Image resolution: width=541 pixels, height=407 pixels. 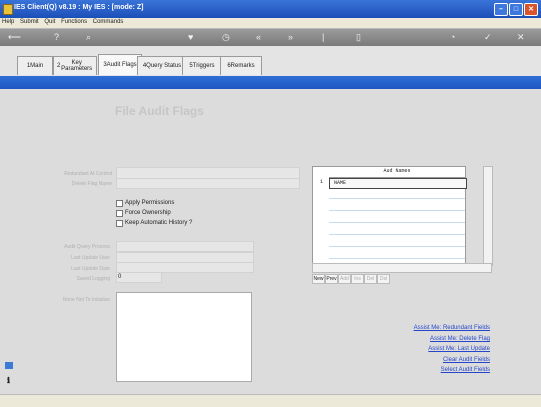 I want to click on delete-flag-label: Delete Flag Name, so click(x=91, y=184).